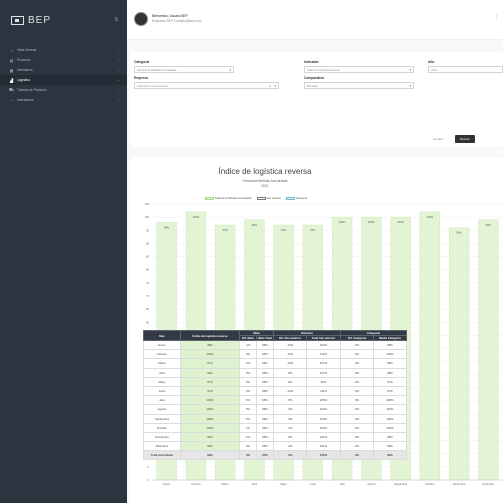 This screenshot has width=503, height=503. What do you see at coordinates (290, 427) in the screenshot?
I see `table-cell: -1%` at bounding box center [290, 427].